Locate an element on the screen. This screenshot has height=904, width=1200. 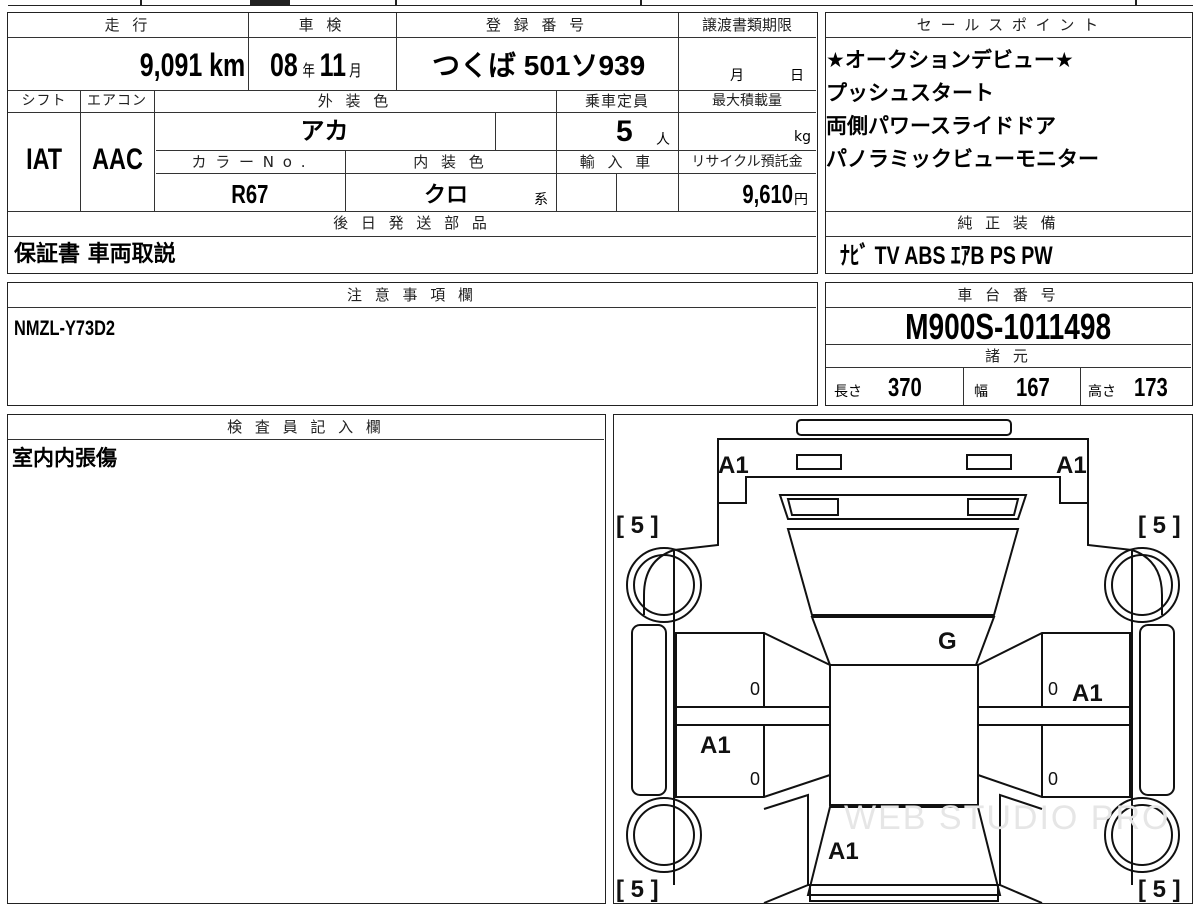
diagram-zero-3: 0 is located at coordinates (755, 779).